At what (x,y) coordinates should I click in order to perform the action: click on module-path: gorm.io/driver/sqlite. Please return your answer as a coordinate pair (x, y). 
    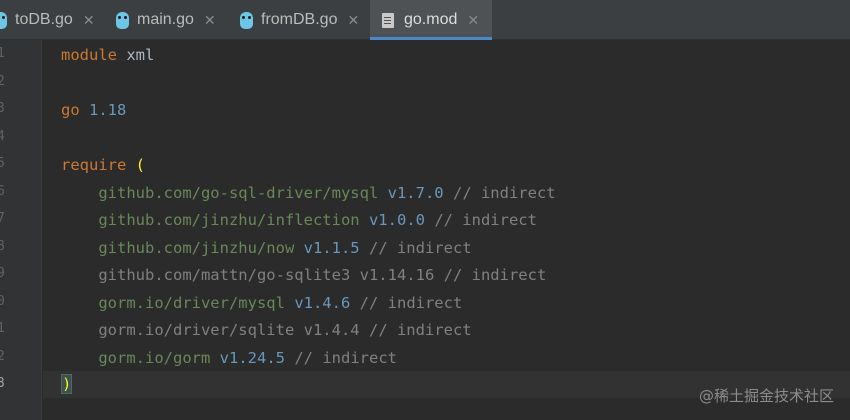
    Looking at the image, I should click on (196, 330).